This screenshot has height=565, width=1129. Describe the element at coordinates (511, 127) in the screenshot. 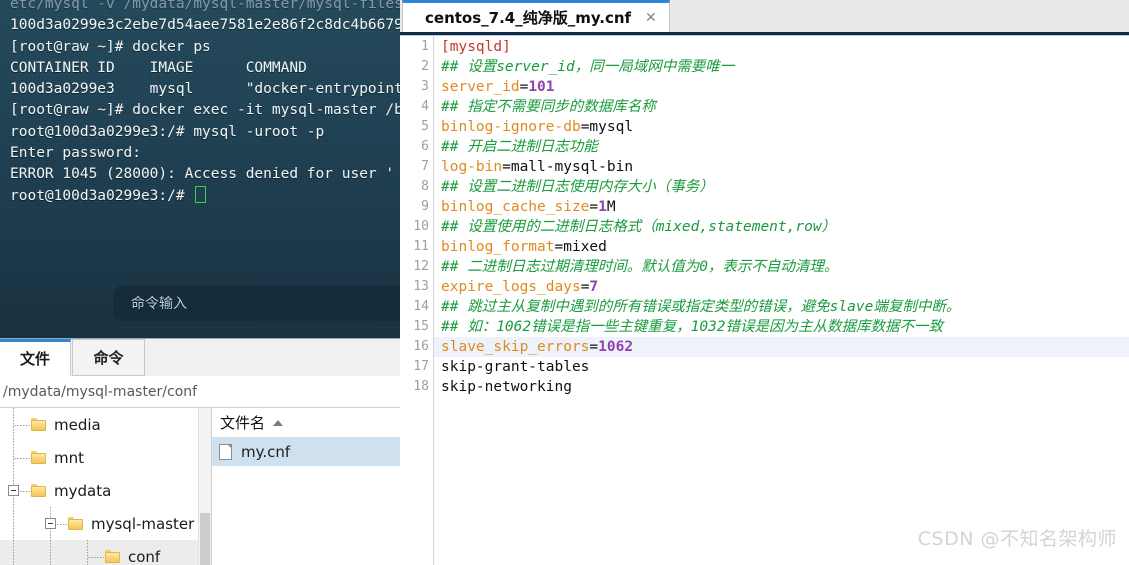

I see `code-token: binlog-ignore-db` at that location.